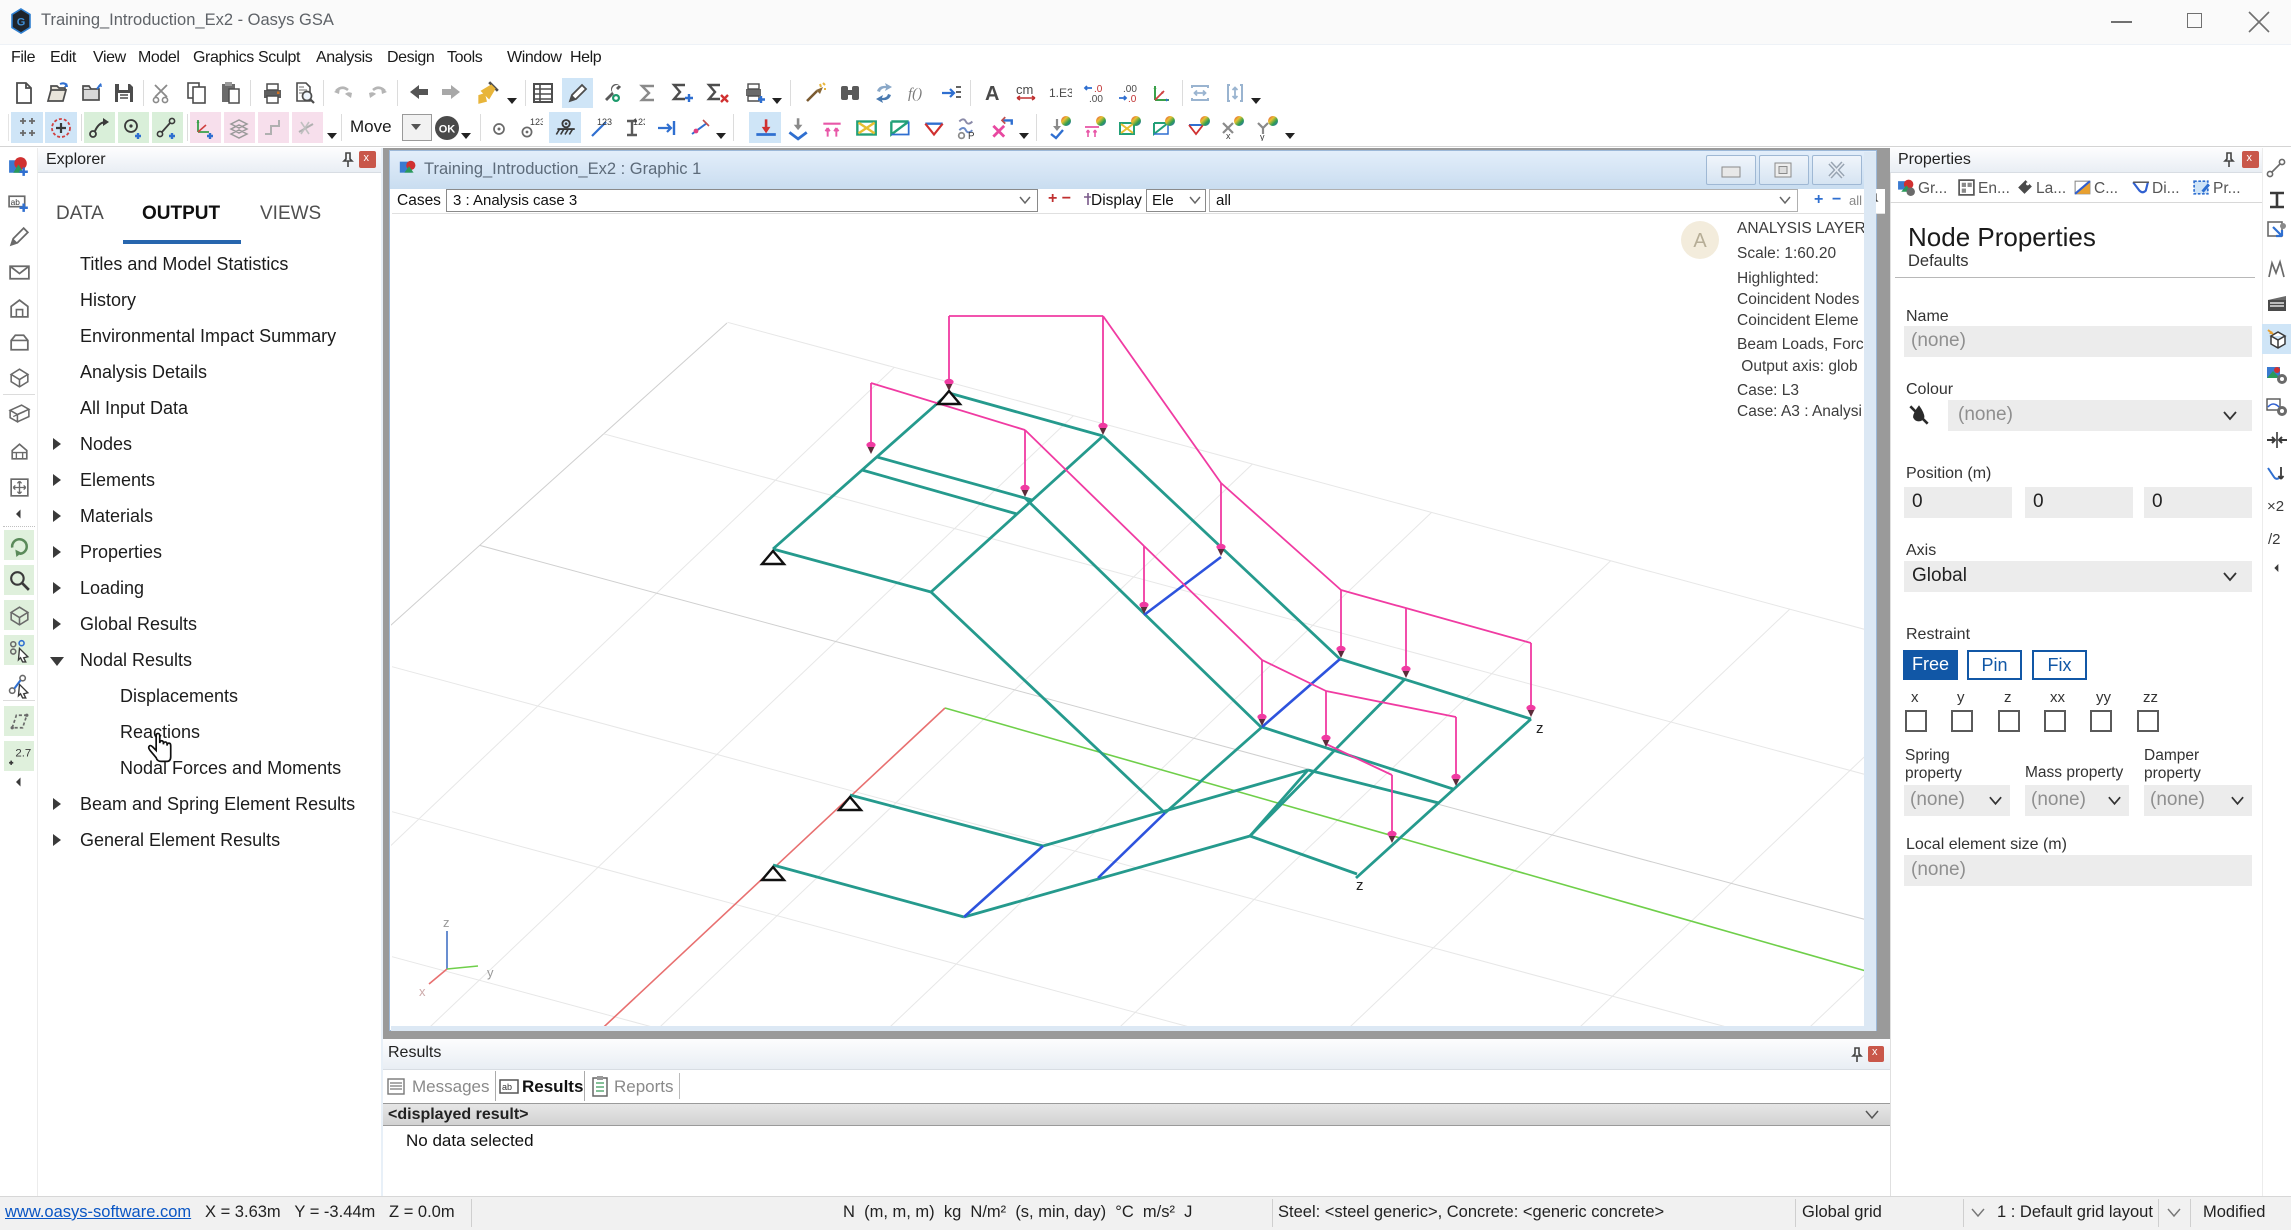 The height and width of the screenshot is (1230, 2291). Describe the element at coordinates (971, 136) in the screenshot. I see `svg-text: P` at that location.